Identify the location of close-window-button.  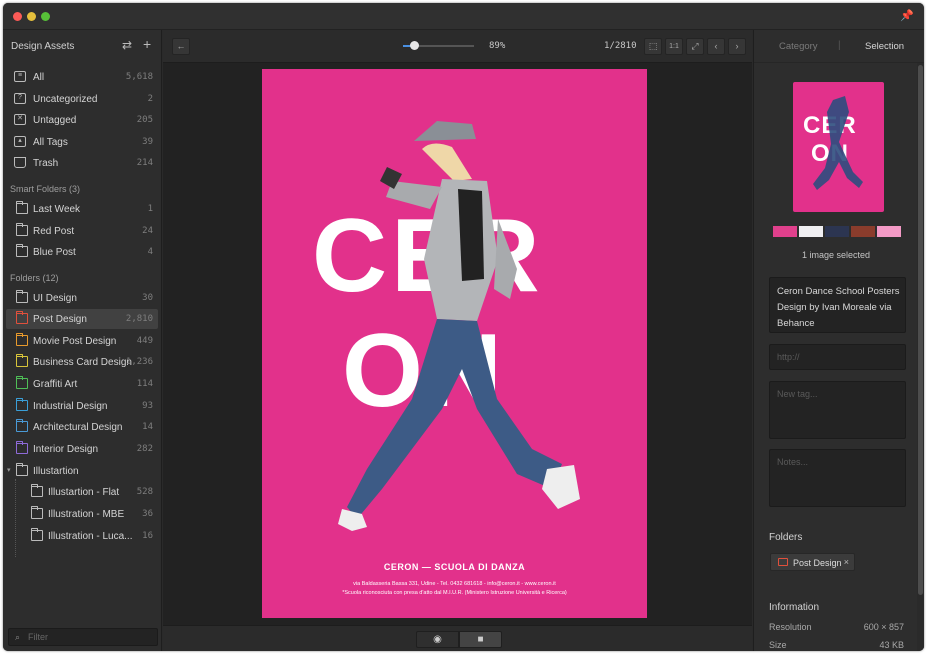
(17, 16).